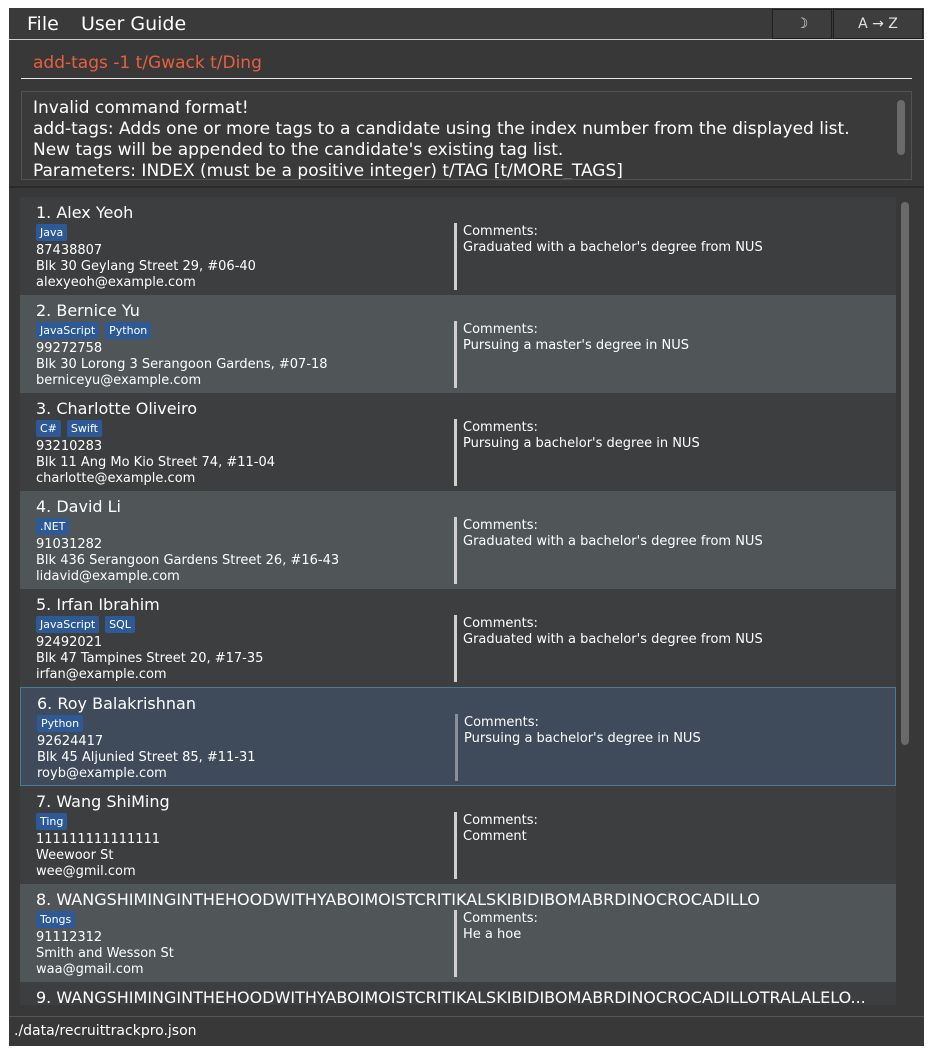 The width and height of the screenshot is (933, 1055). Describe the element at coordinates (105, 1031) in the screenshot. I see `data-file-path: ./data/recruittrackpro.json` at that location.